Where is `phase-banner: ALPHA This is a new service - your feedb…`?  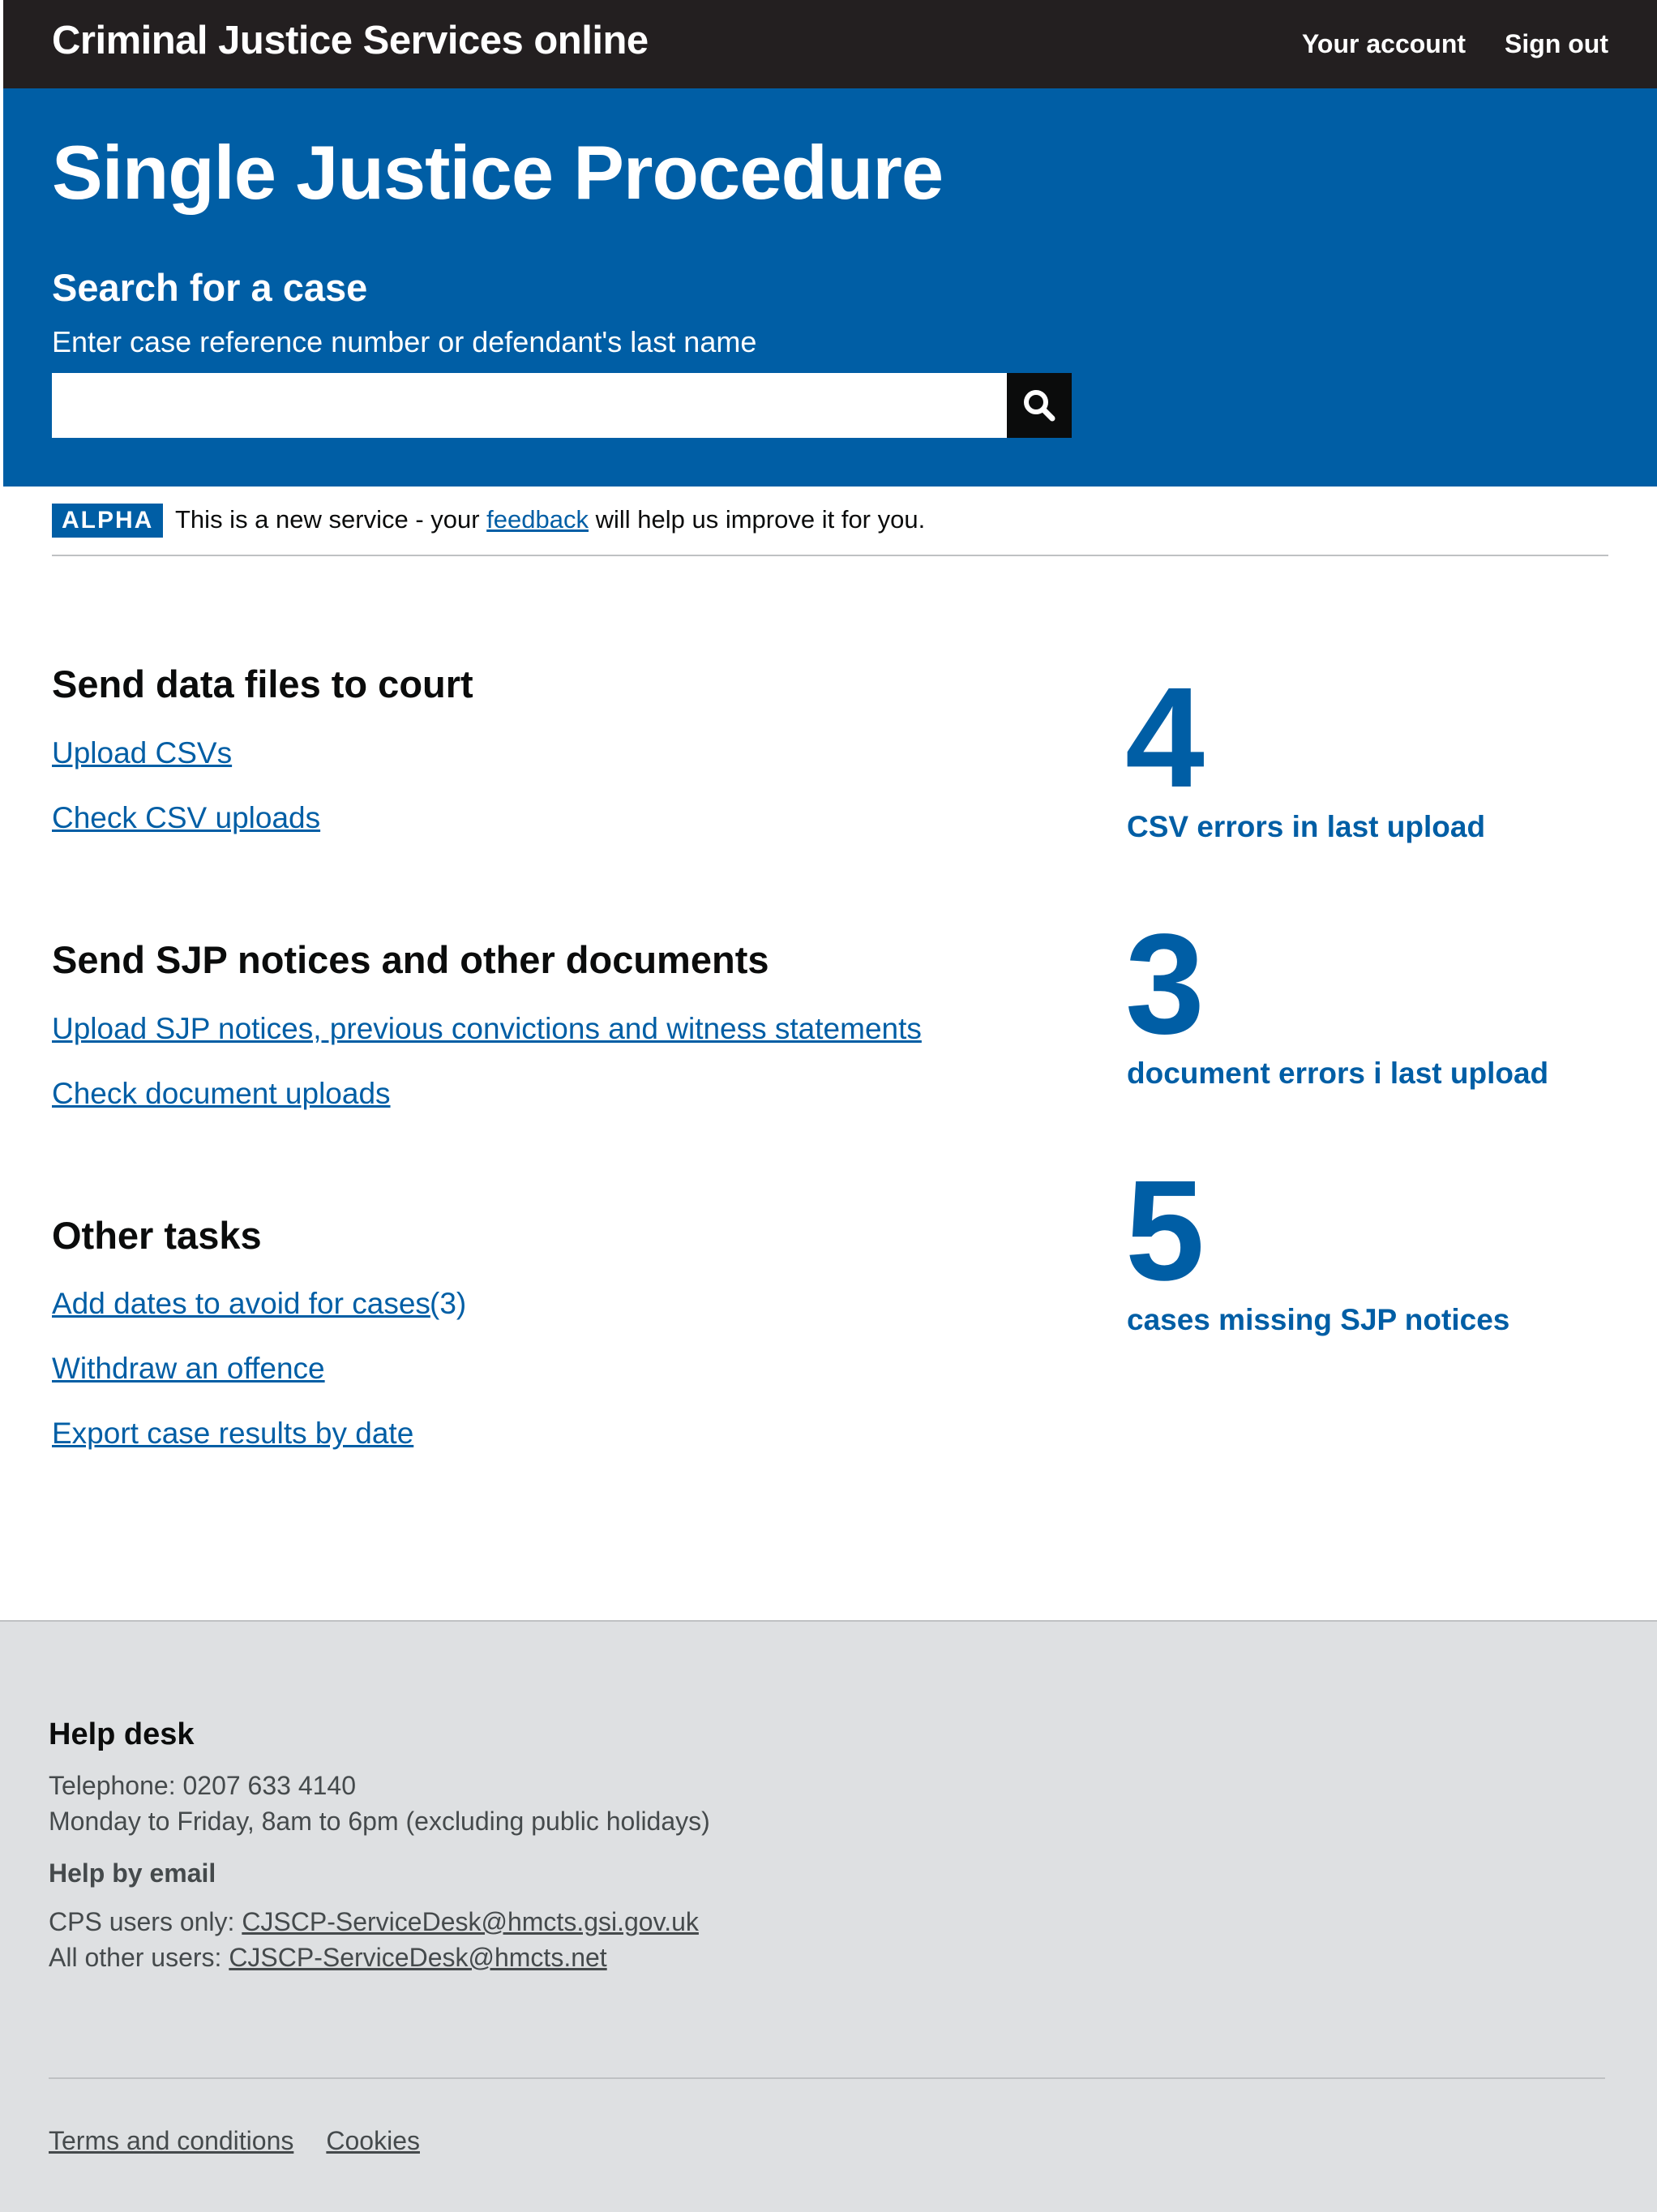
phase-banner: ALPHA This is a new service - your feedb… is located at coordinates (830, 525).